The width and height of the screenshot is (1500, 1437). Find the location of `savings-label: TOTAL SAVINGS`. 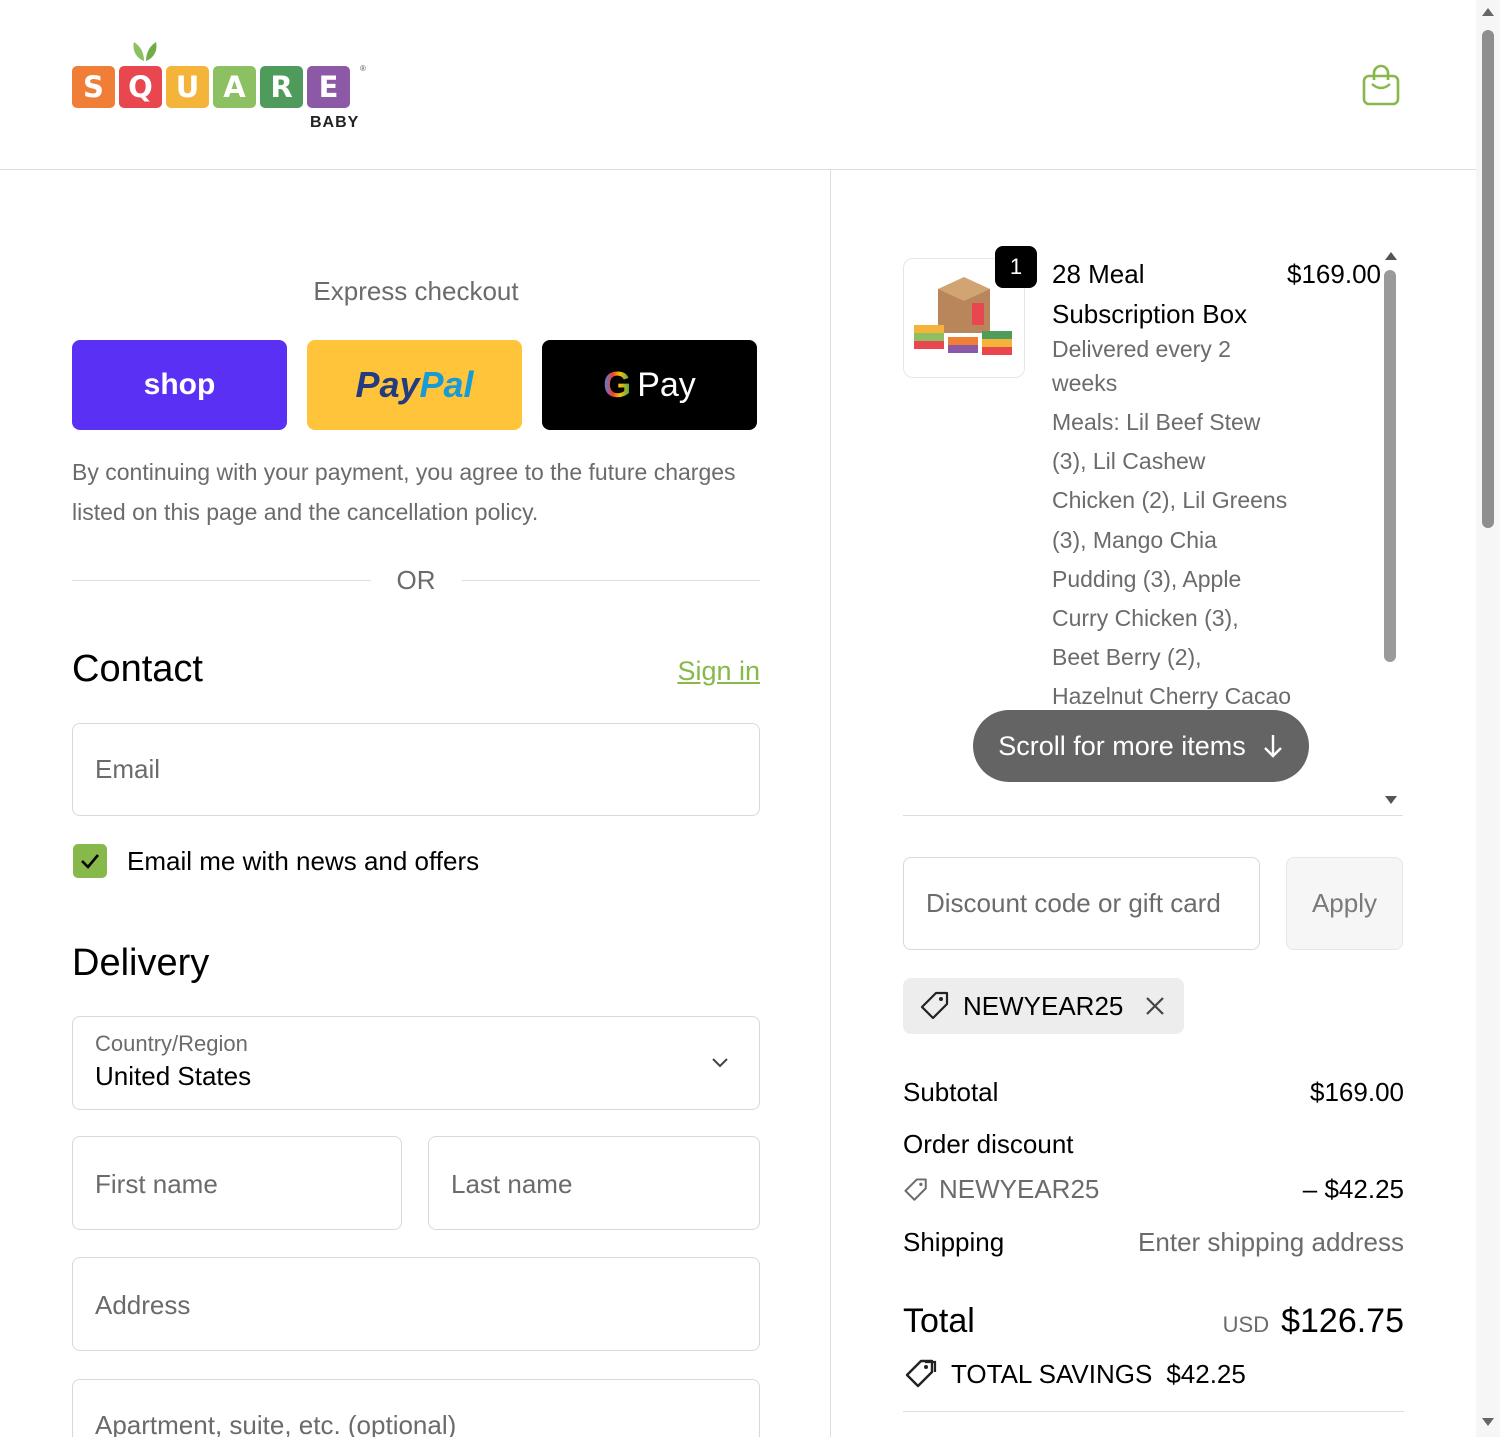

savings-label: TOTAL SAVINGS is located at coordinates (1052, 1373).